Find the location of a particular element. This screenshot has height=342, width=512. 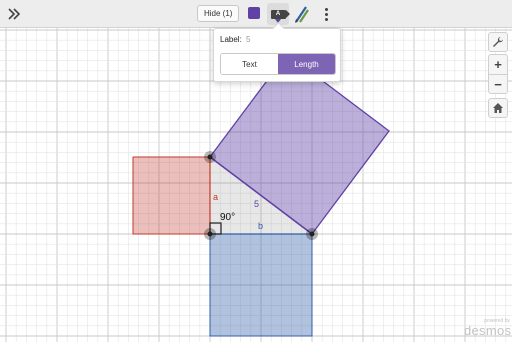

expand-list-button is located at coordinates (14, 14).